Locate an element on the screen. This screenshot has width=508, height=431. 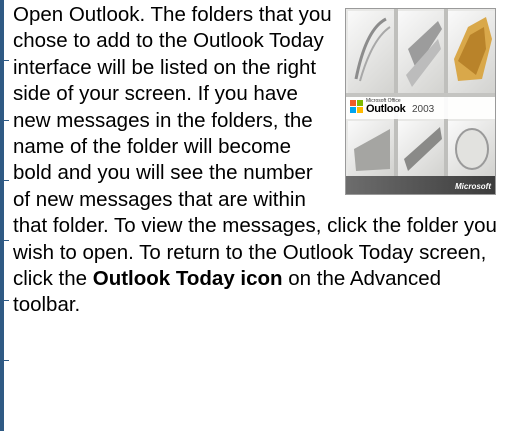
left-margin-rule is located at coordinates (2, 215).